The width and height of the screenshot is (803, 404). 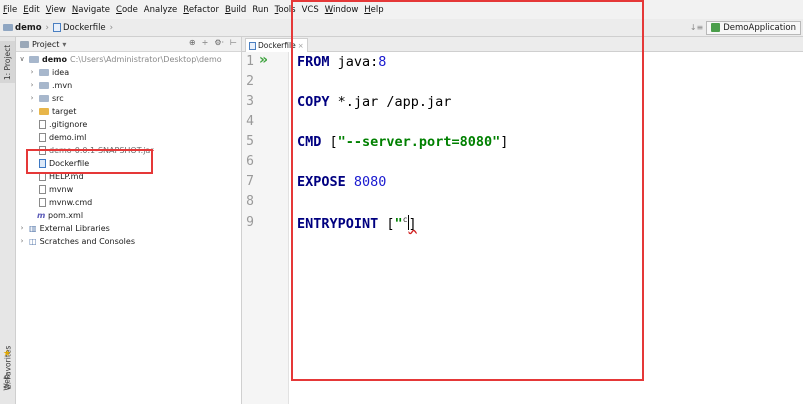 I want to click on menu-label: ools, so click(x=287, y=9).